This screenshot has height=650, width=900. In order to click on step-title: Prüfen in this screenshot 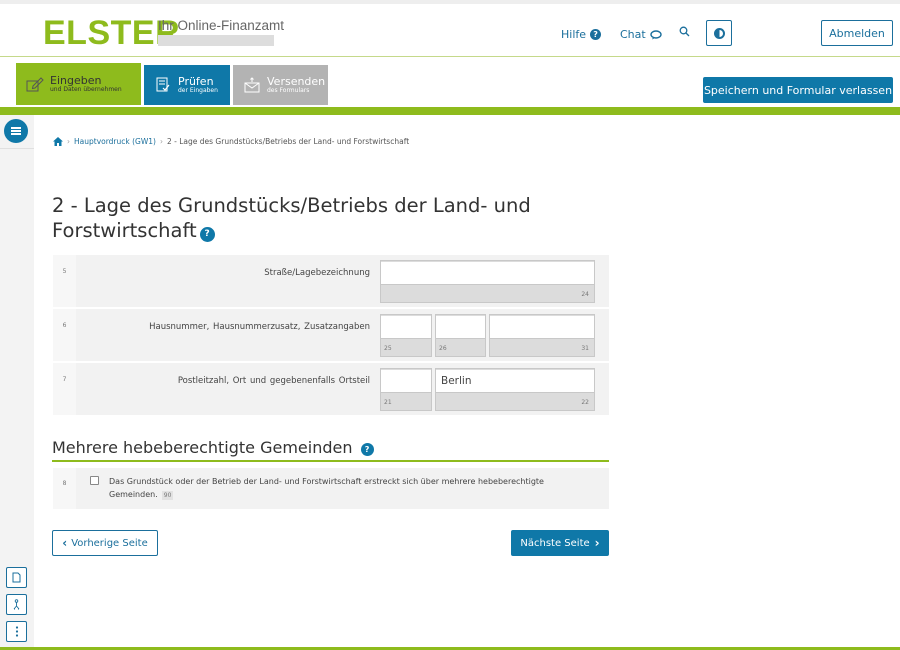, I will do `click(196, 81)`.